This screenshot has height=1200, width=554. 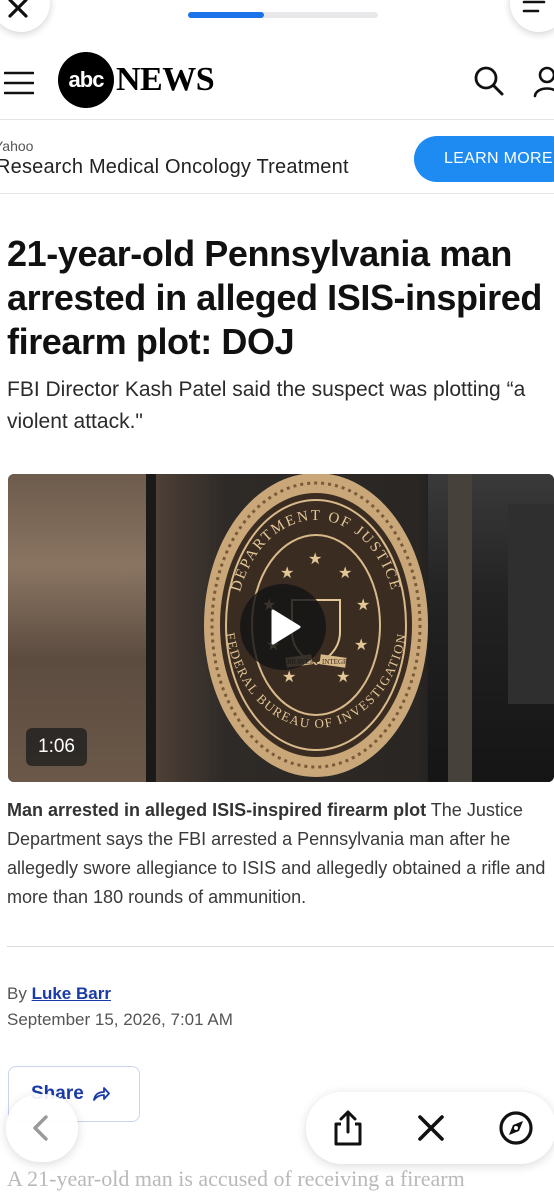 I want to click on menu-icon, so click(x=534, y=6).